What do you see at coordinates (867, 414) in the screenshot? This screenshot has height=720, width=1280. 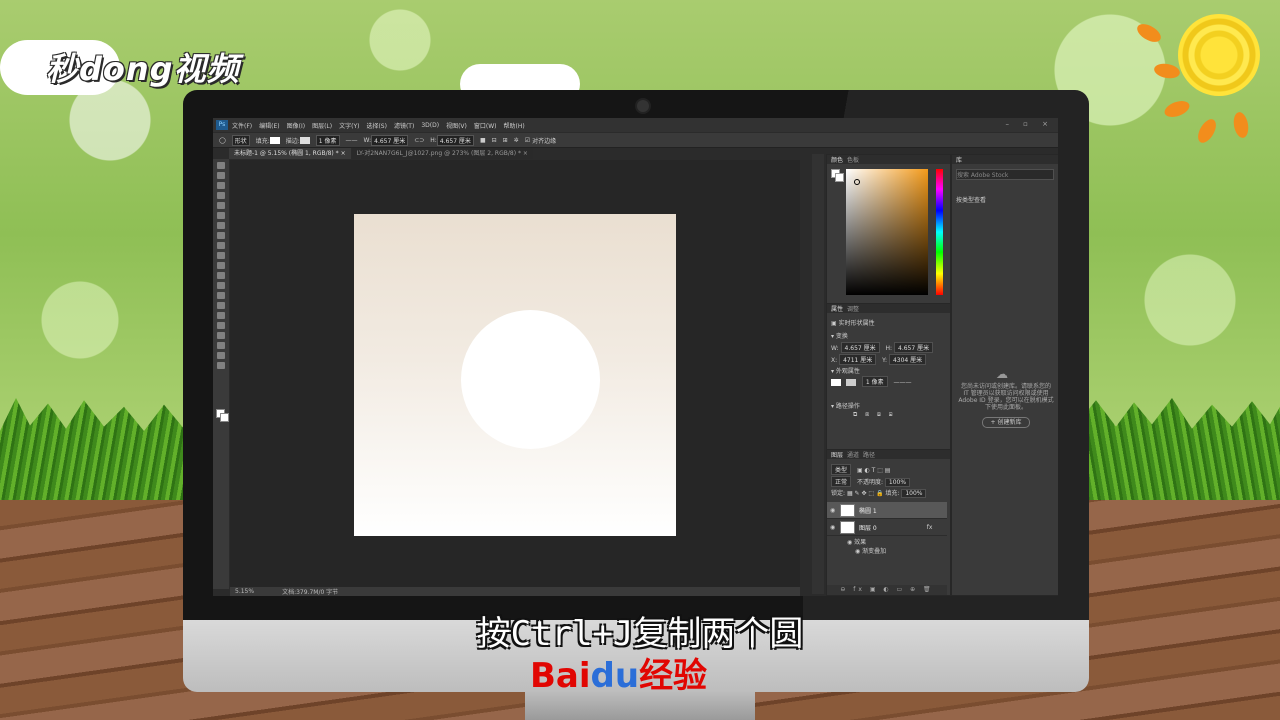 I see `subtract-shape-icon: ⧈` at bounding box center [867, 414].